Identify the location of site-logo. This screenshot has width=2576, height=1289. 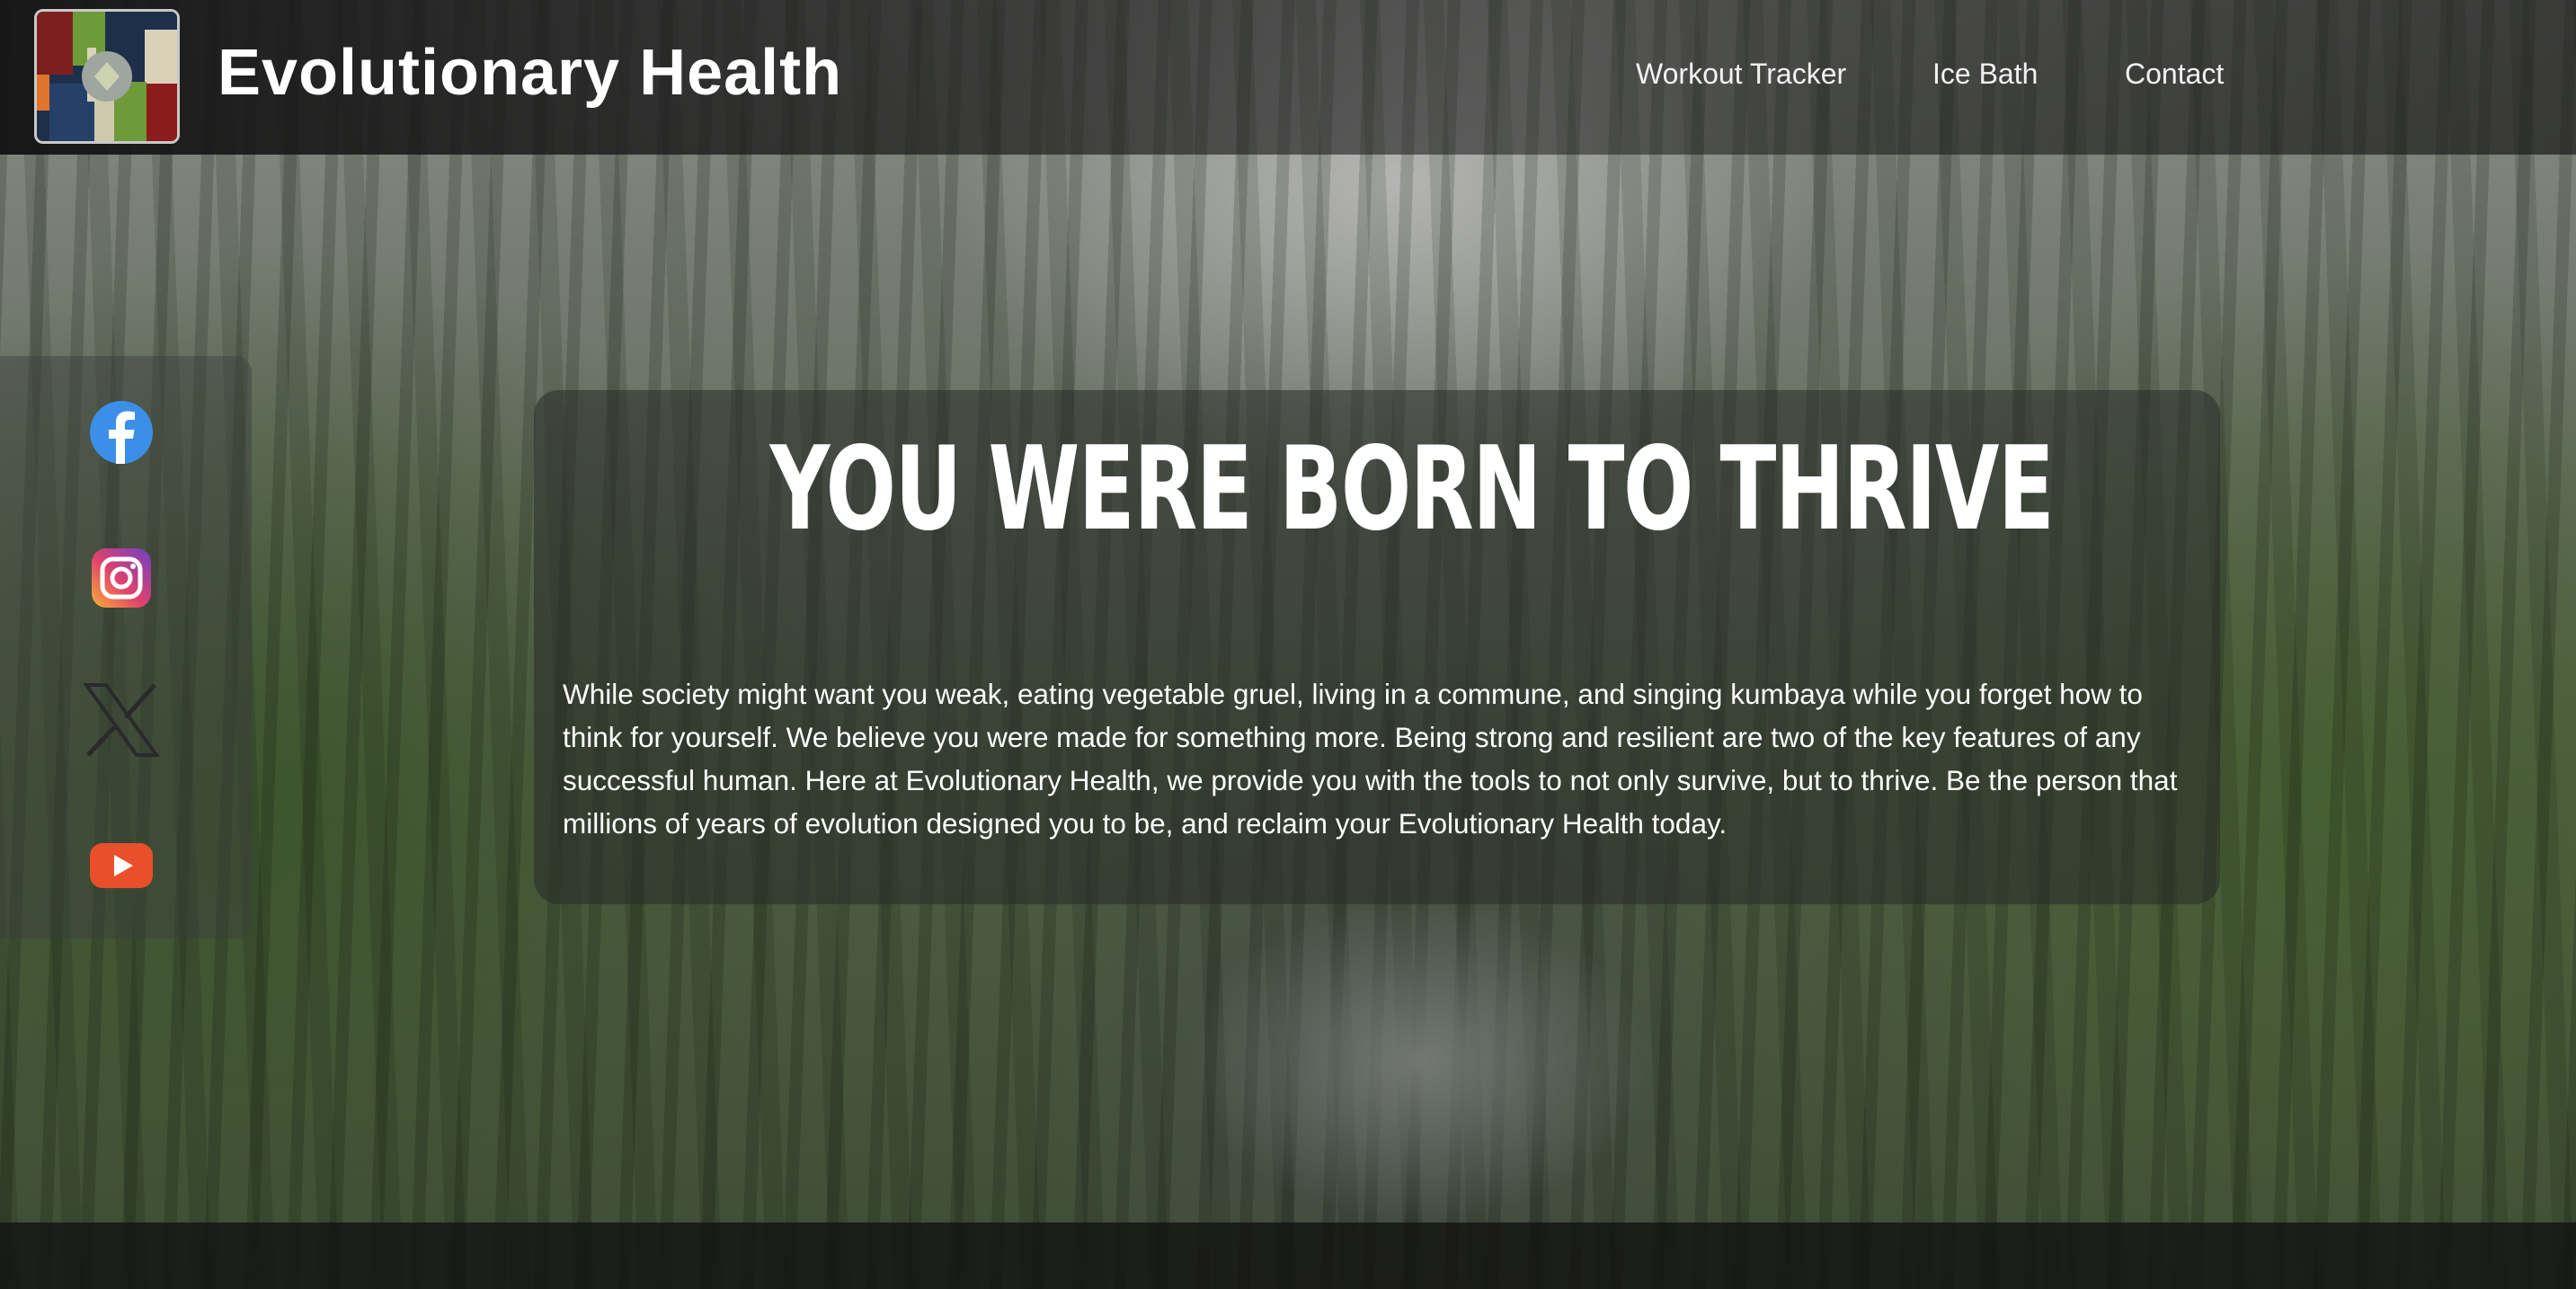
(107, 76).